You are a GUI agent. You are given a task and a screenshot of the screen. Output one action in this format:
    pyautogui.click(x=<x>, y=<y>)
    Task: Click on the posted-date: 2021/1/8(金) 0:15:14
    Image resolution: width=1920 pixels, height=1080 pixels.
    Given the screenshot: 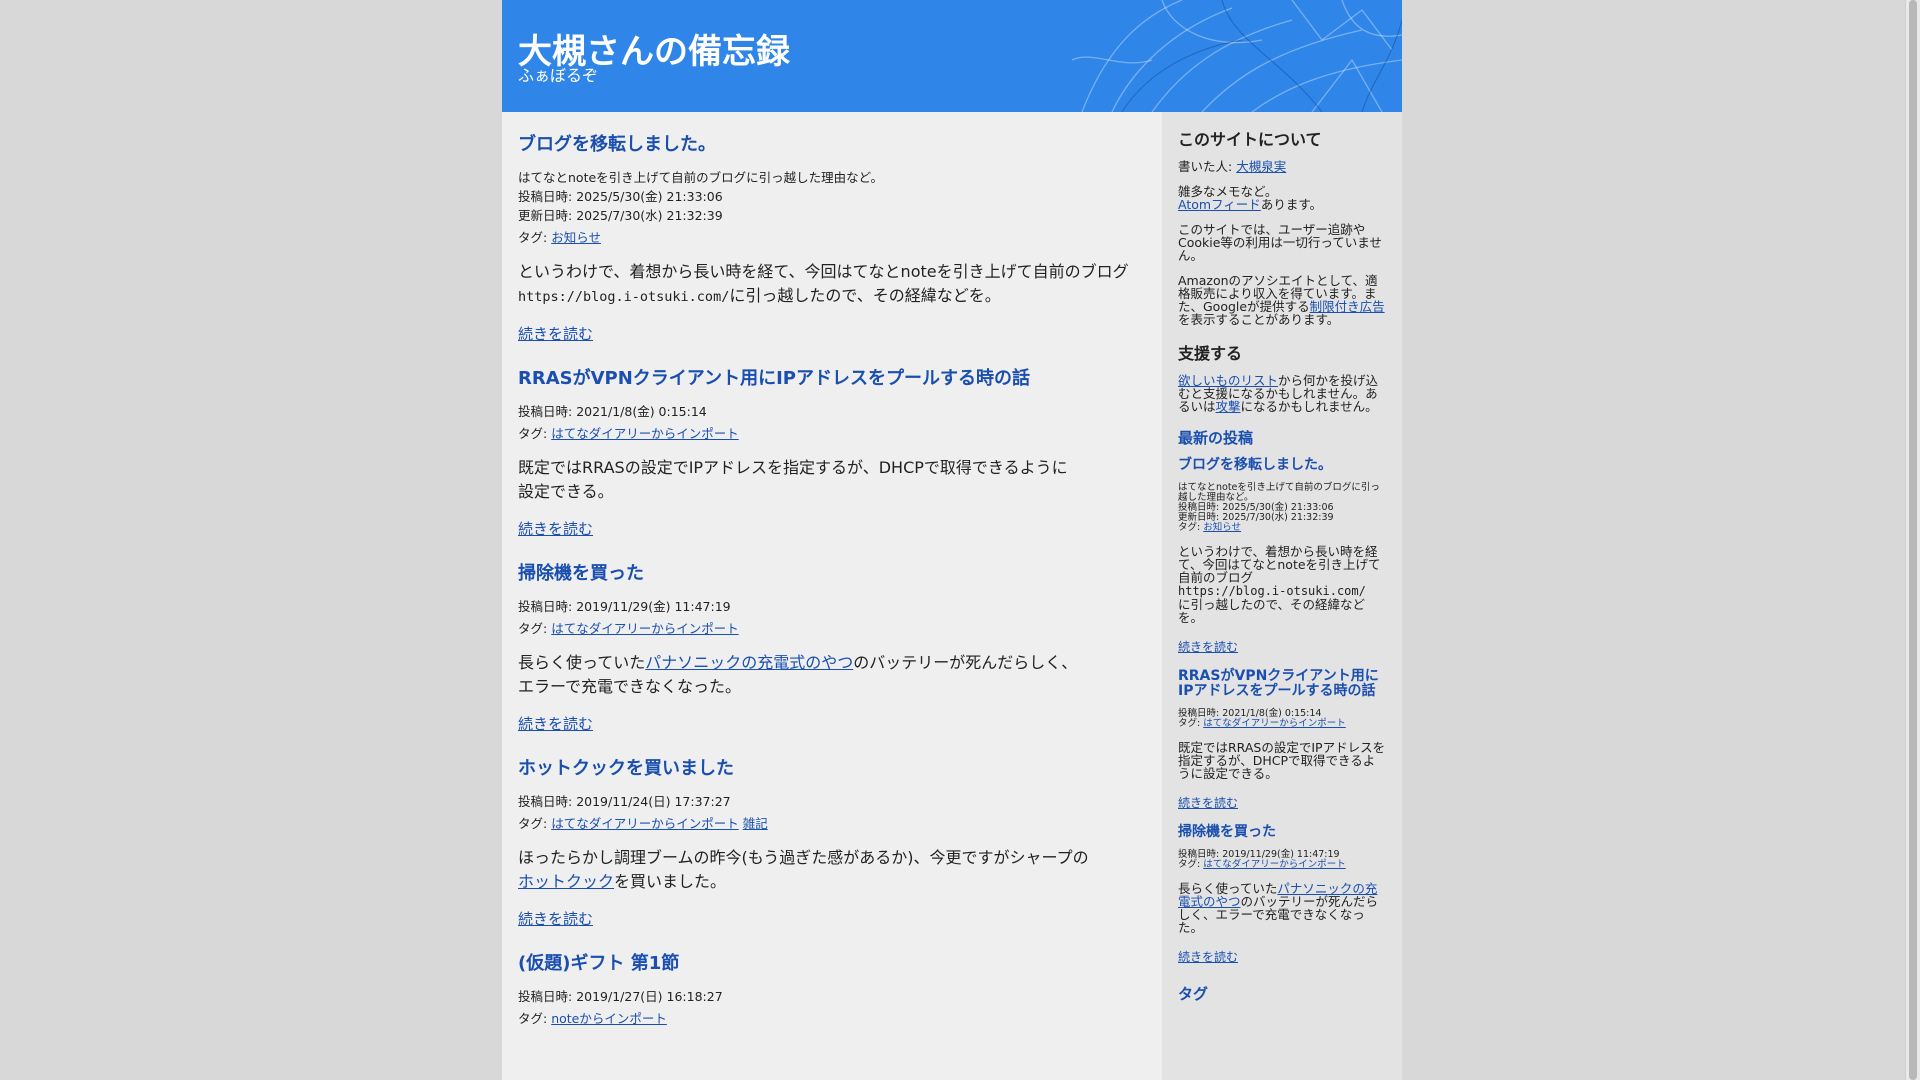 What is the action you would take?
    pyautogui.click(x=641, y=411)
    